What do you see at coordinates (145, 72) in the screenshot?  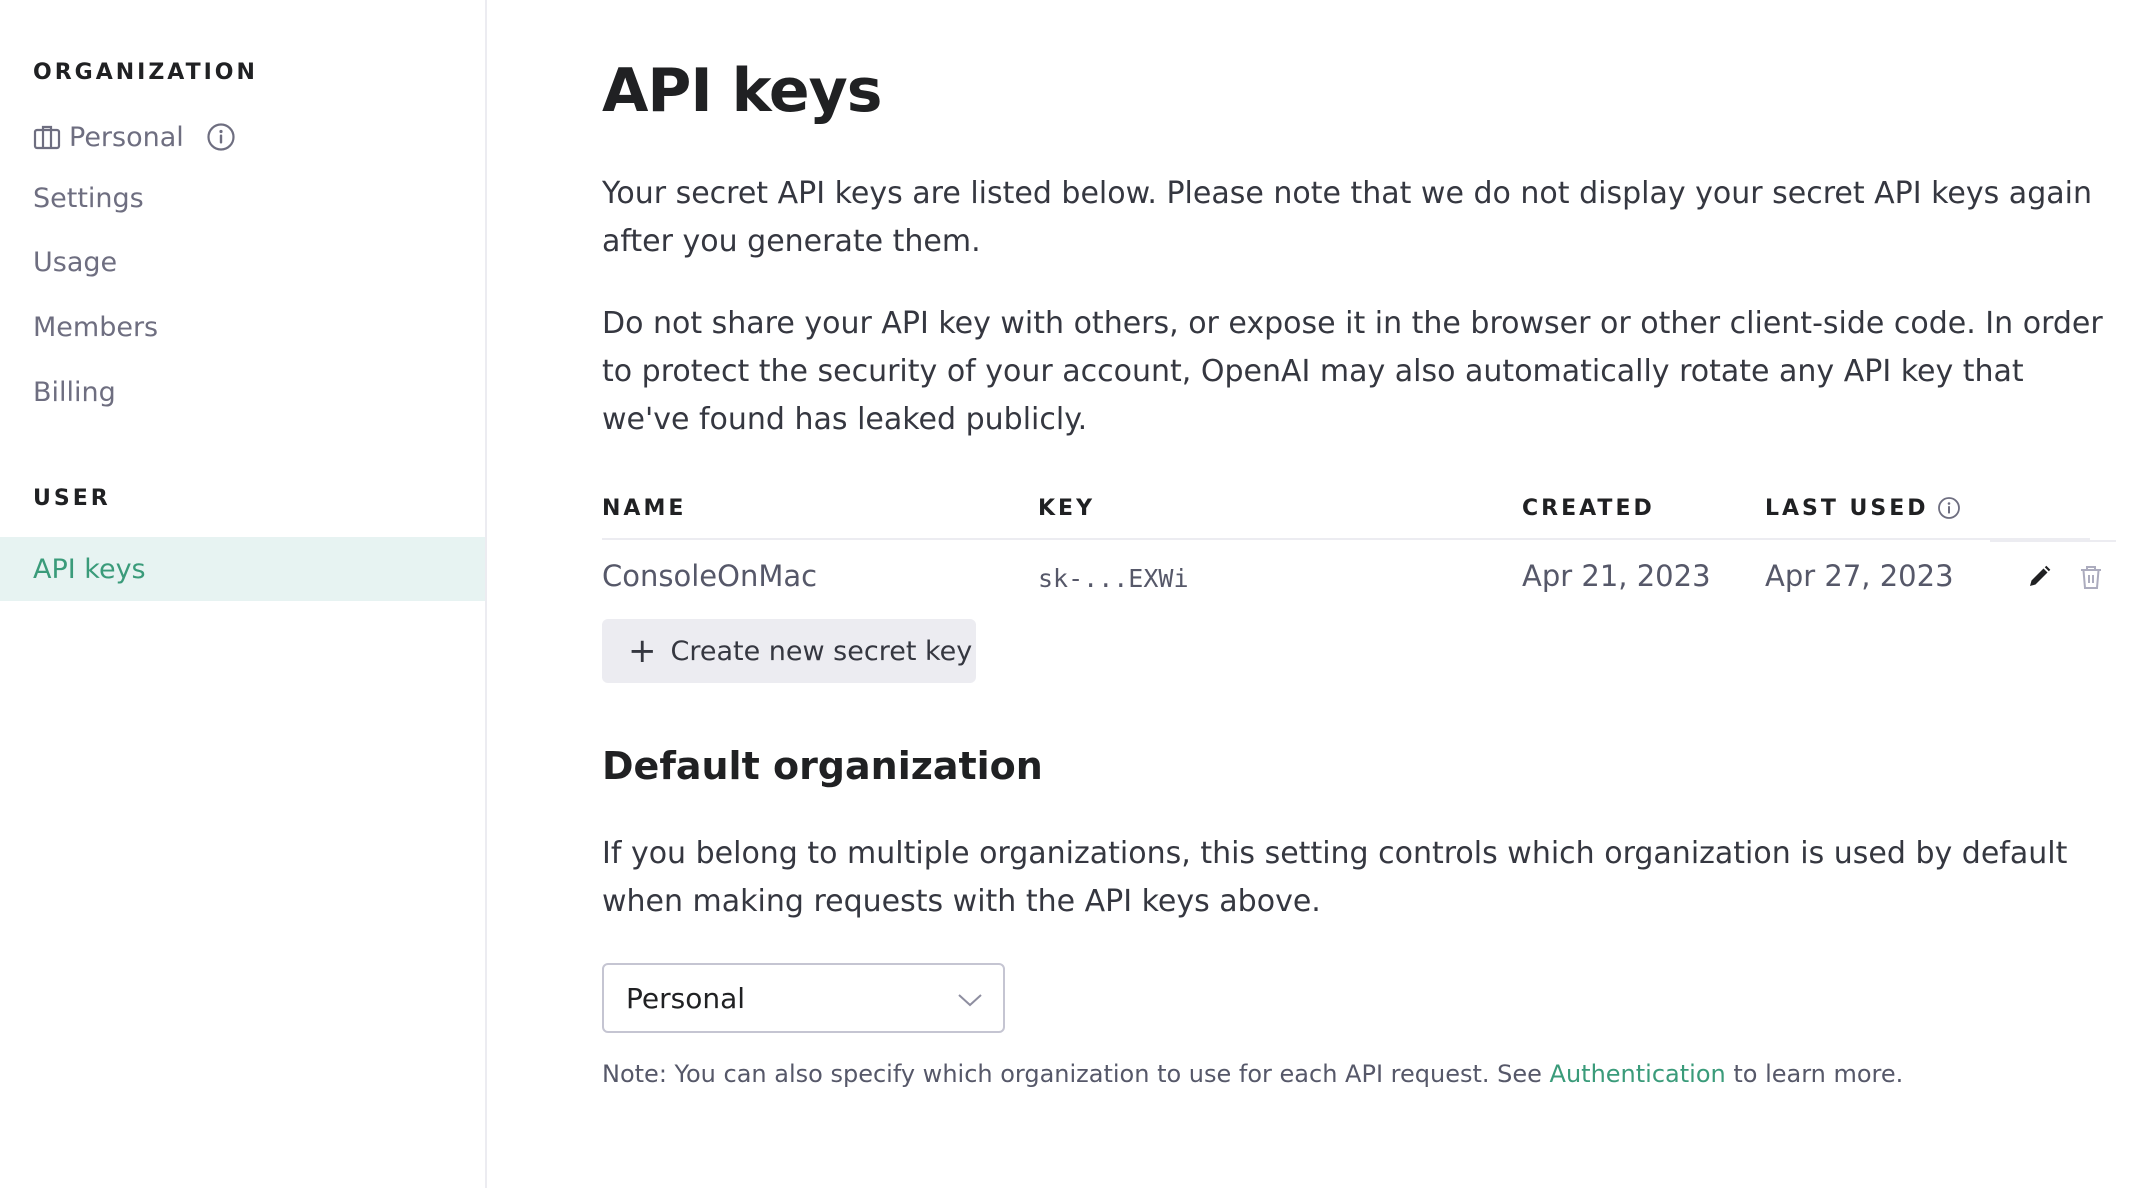 I see `organization-heading: ORGANIZATION` at bounding box center [145, 72].